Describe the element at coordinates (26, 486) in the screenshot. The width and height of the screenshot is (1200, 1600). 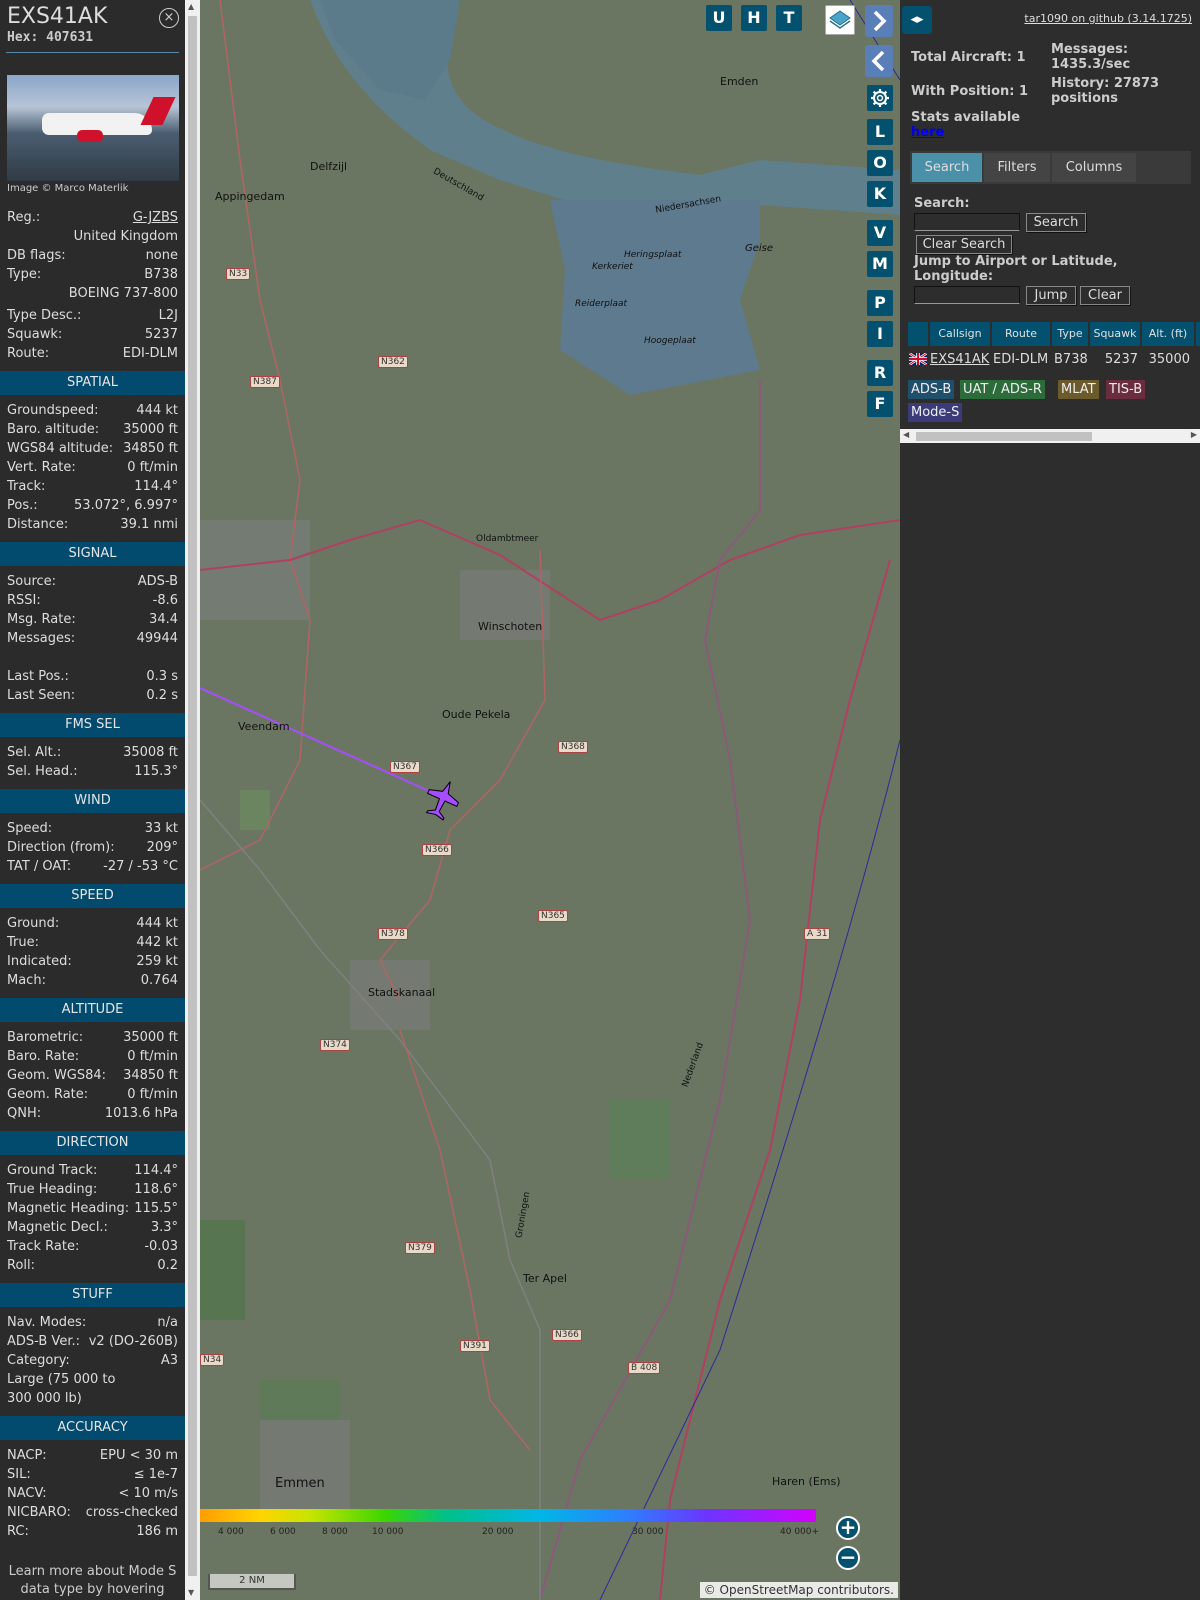
I see `info-label: Track:` at that location.